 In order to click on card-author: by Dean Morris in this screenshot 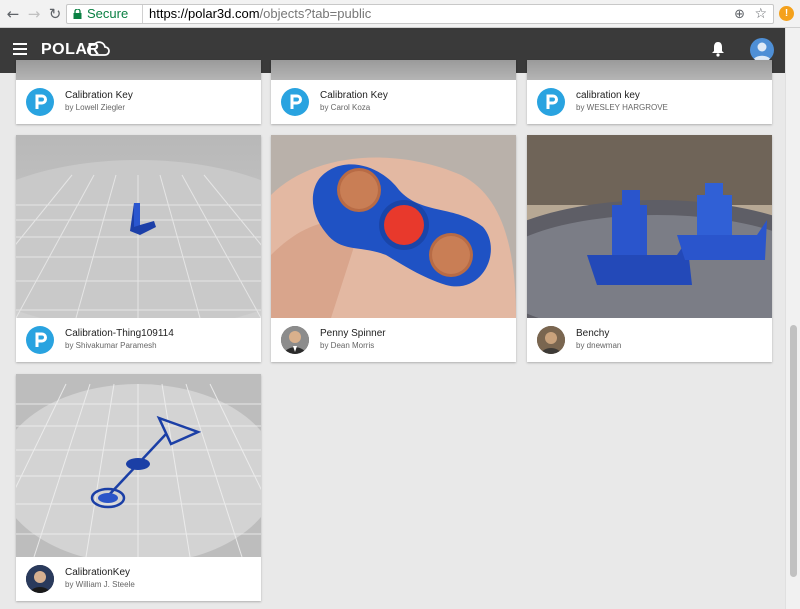, I will do `click(347, 345)`.